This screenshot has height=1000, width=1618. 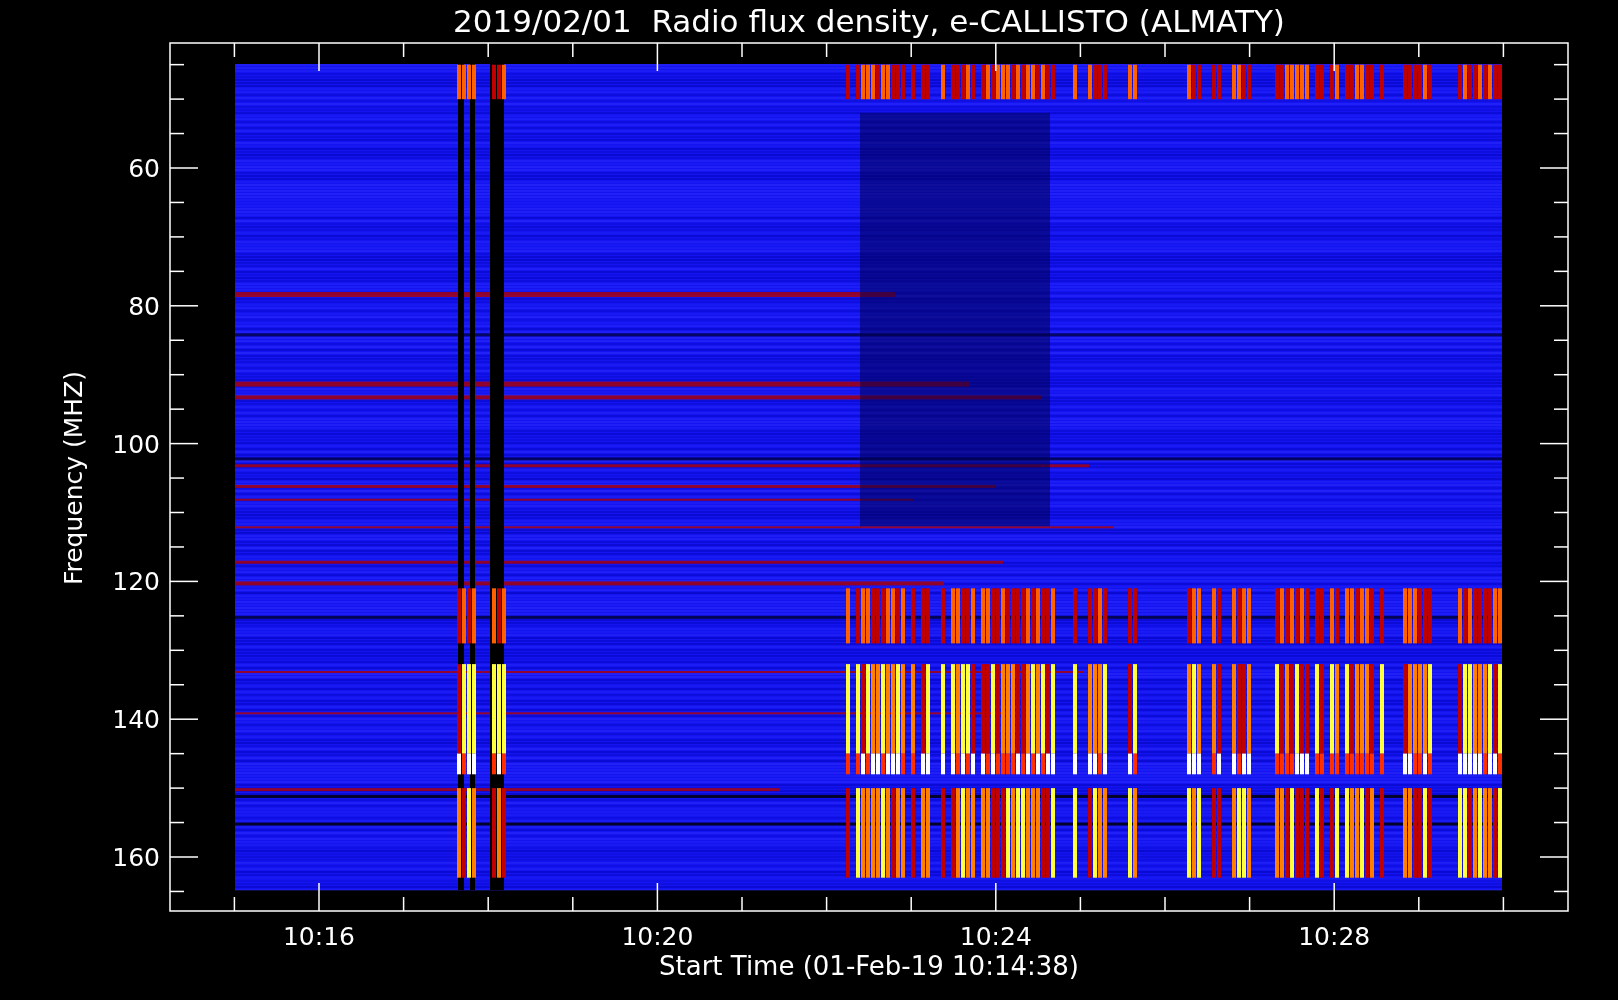 What do you see at coordinates (136, 720) in the screenshot?
I see `y-tick-label: 140` at bounding box center [136, 720].